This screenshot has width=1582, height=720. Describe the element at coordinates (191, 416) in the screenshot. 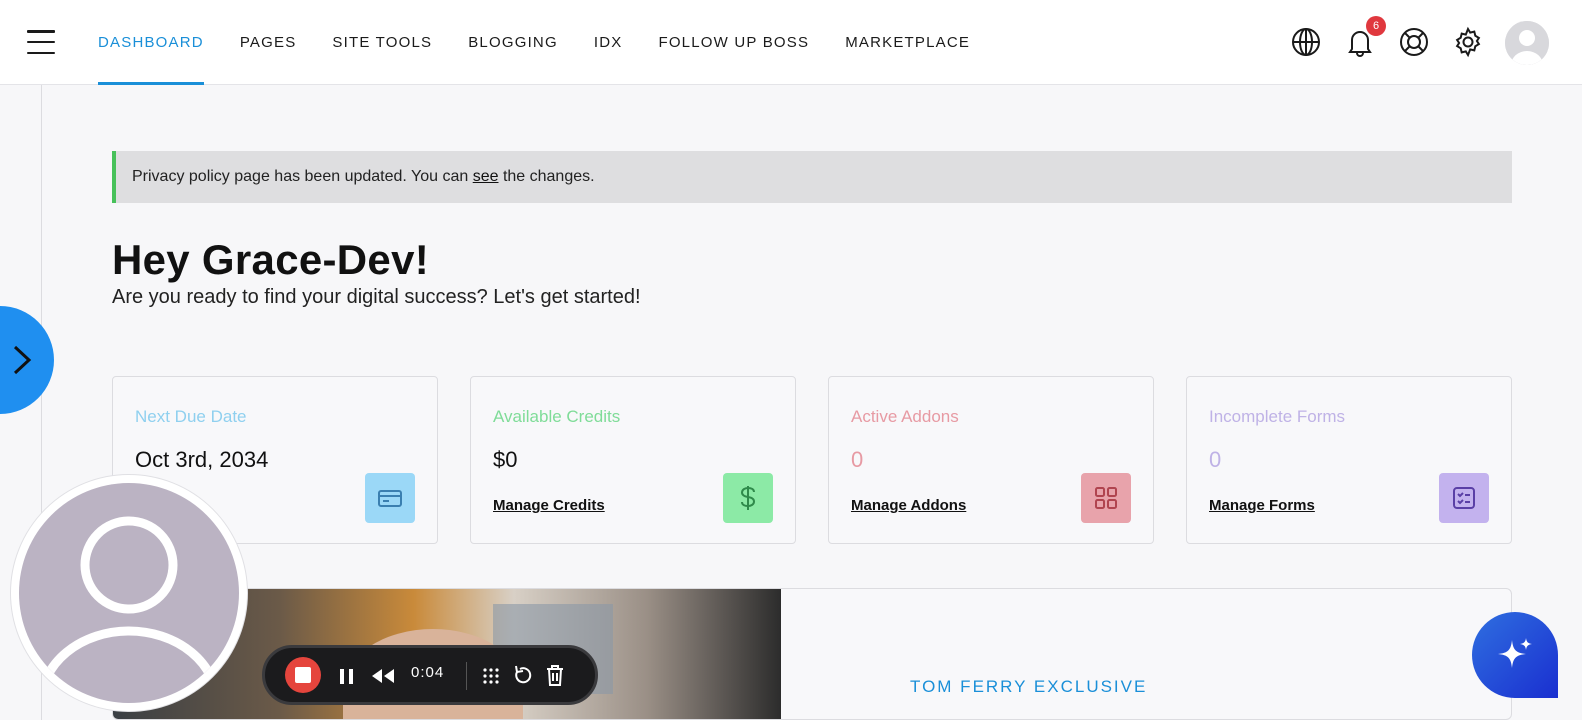

I see `card-title: Next Due Date` at that location.